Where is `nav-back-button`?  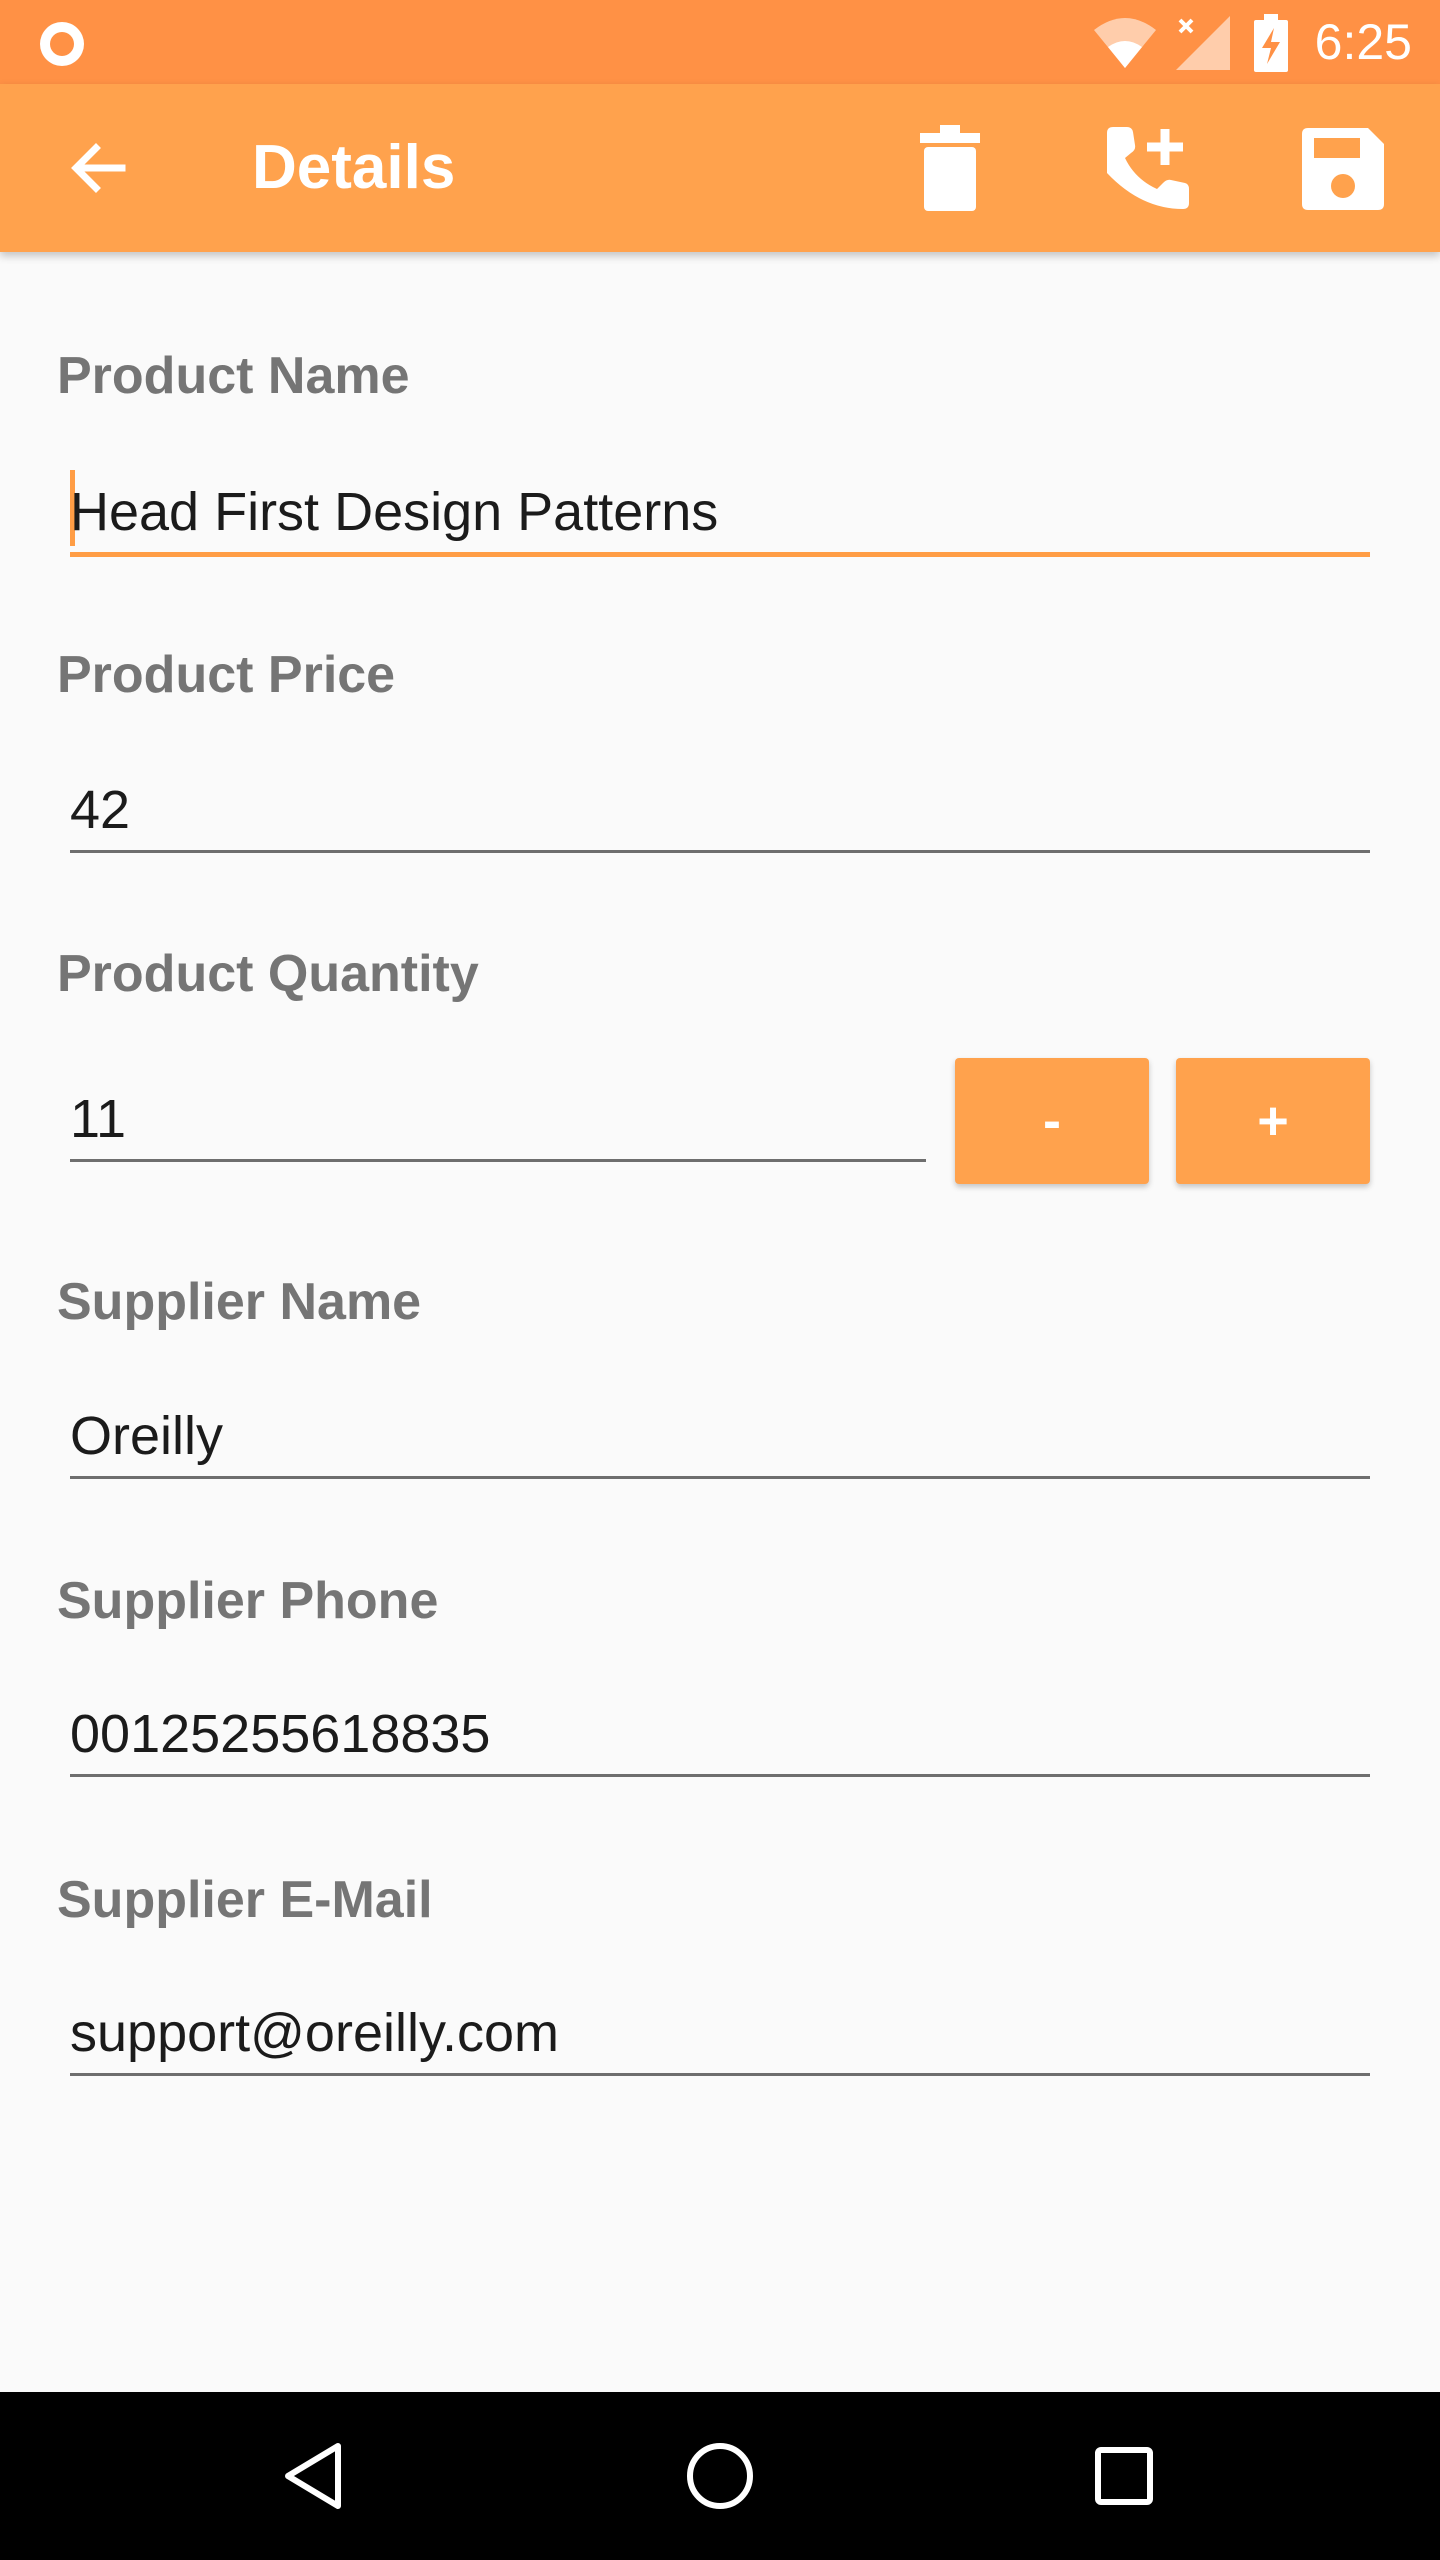 nav-back-button is located at coordinates (314, 2476).